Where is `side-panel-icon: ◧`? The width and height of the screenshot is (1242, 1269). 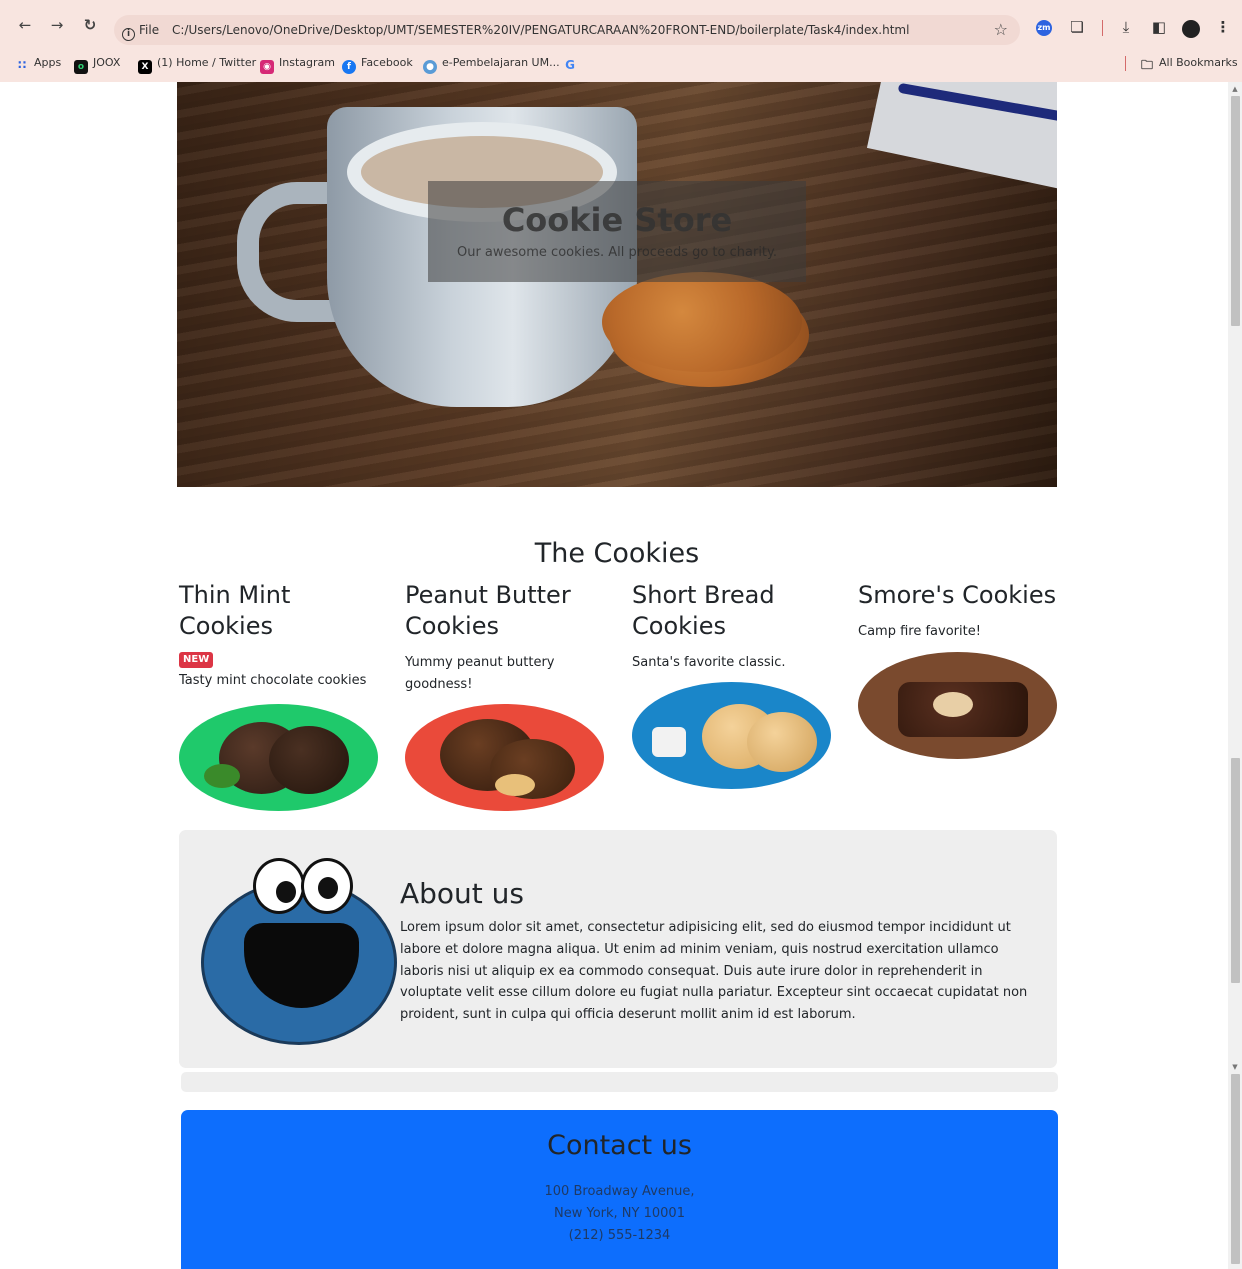 side-panel-icon: ◧ is located at coordinates (1159, 27).